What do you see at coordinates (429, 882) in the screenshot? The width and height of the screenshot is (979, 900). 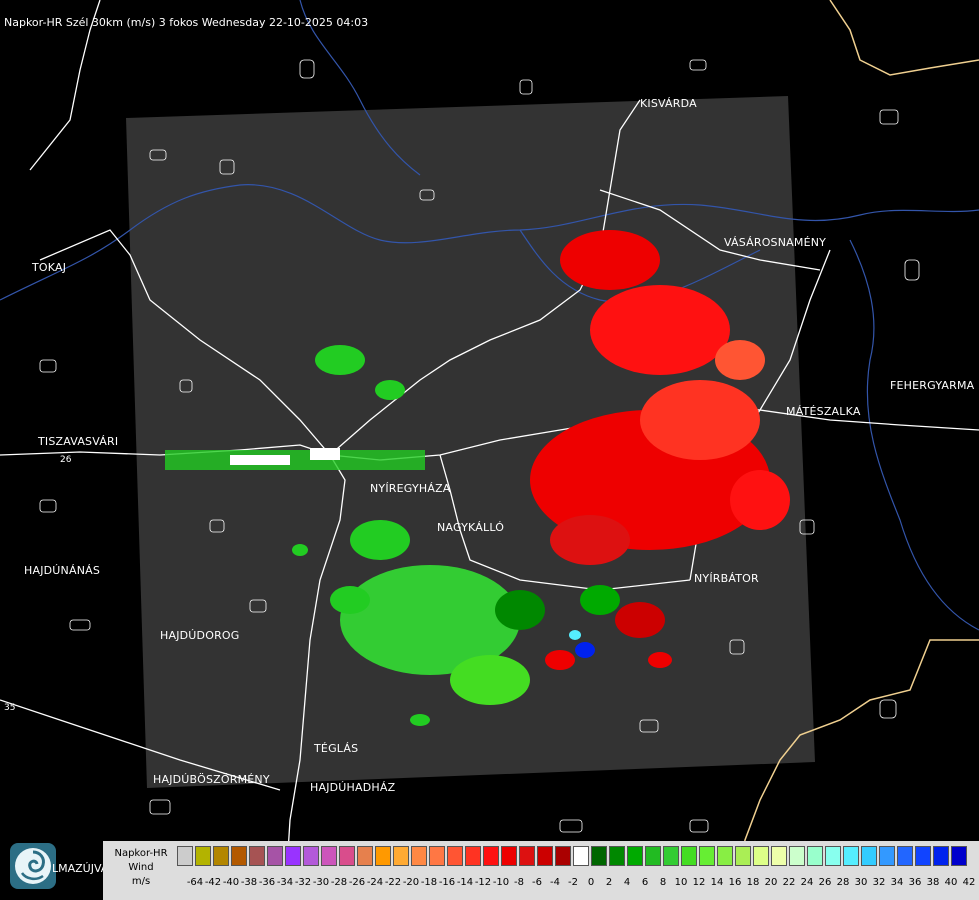 I see `legend-tick-label: -18` at bounding box center [429, 882].